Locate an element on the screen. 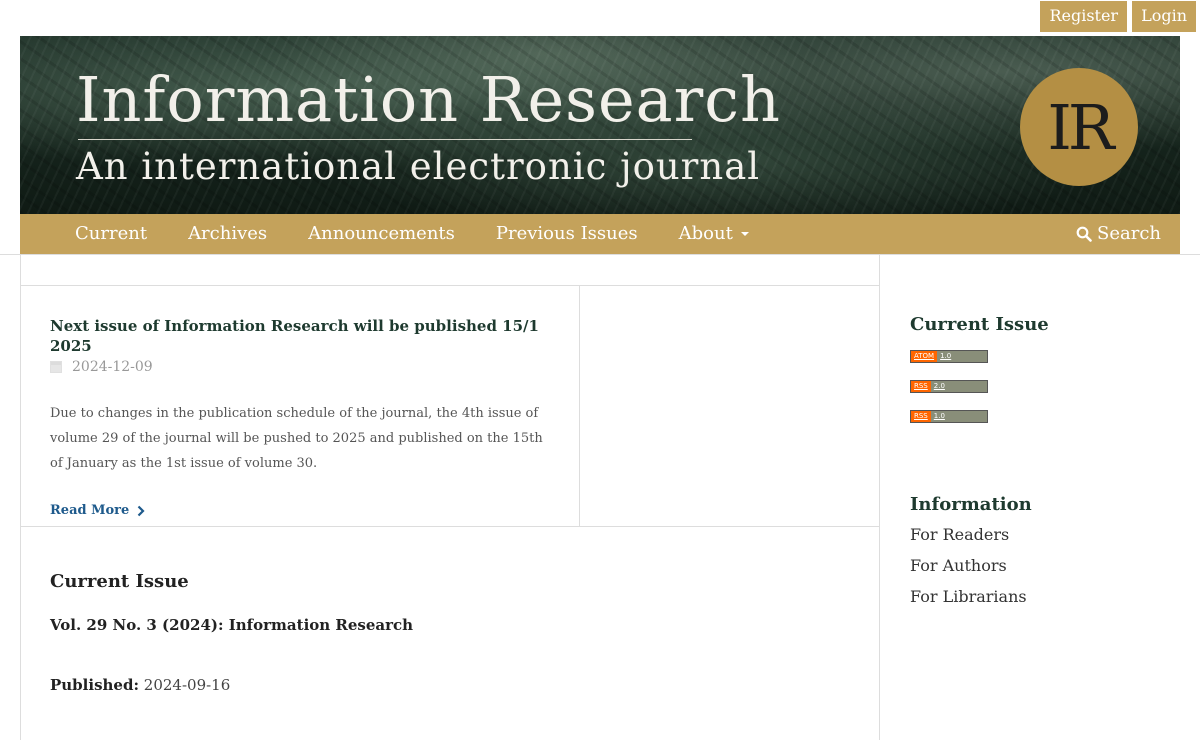 Image resolution: width=1200 pixels, height=740 pixels. nav-archives: Archives is located at coordinates (227, 234).